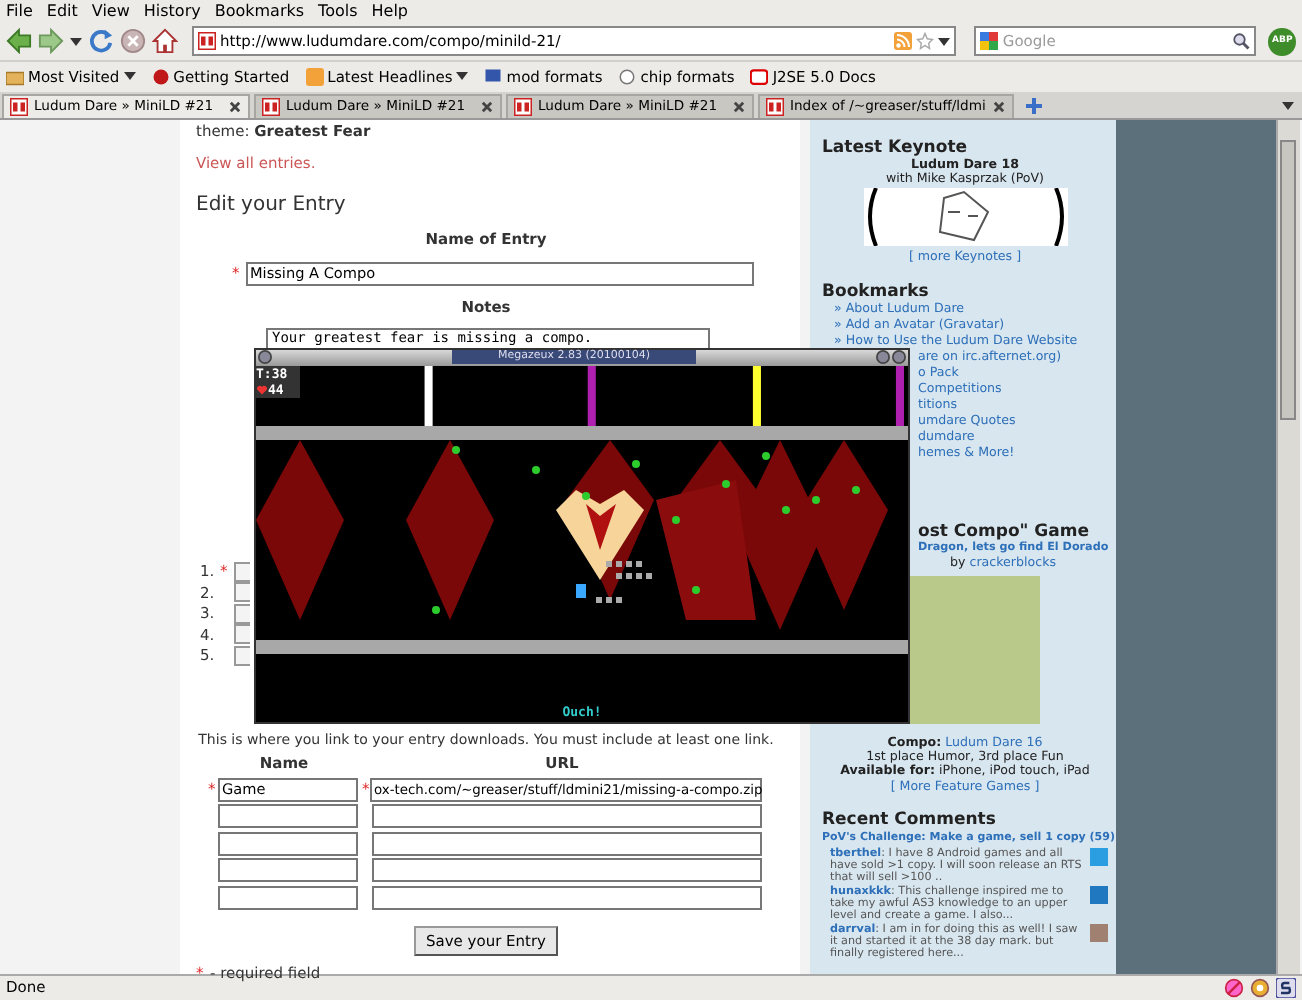 The height and width of the screenshot is (1000, 1302). What do you see at coordinates (989, 41) in the screenshot?
I see `search-engine-icon` at bounding box center [989, 41].